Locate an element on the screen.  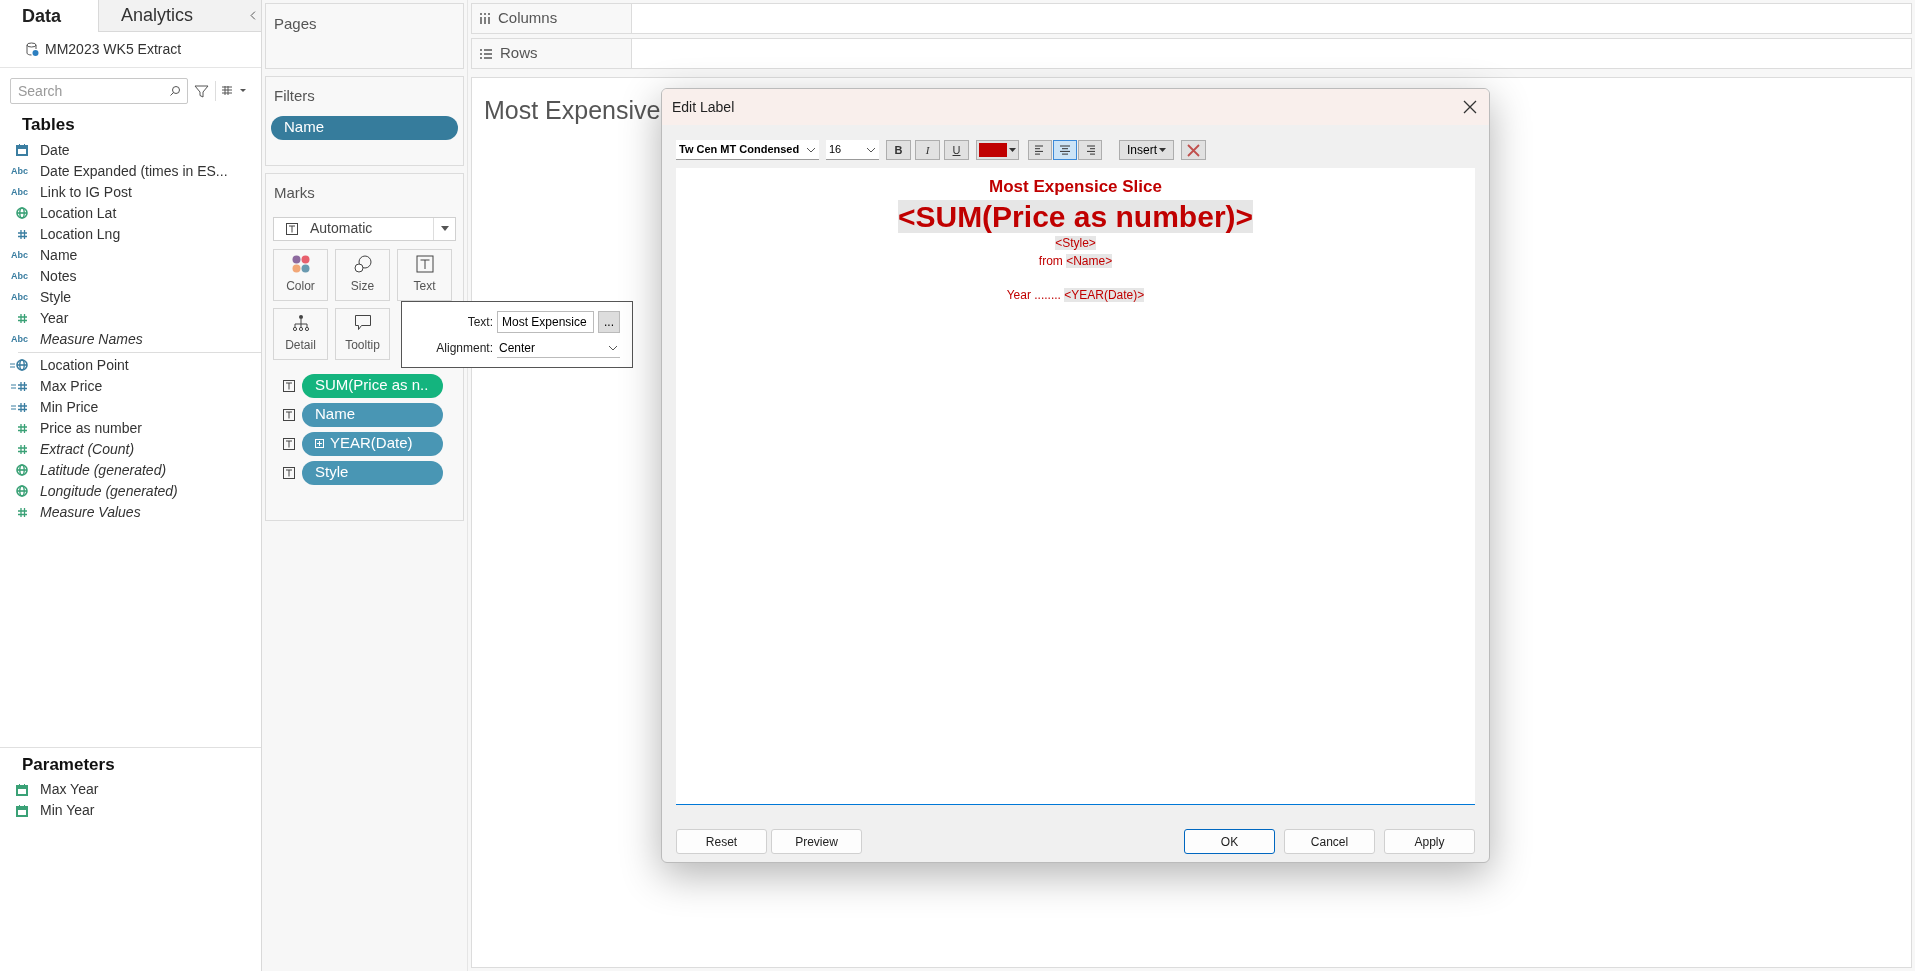
field-label: Alignment: is located at coordinates (464, 348).